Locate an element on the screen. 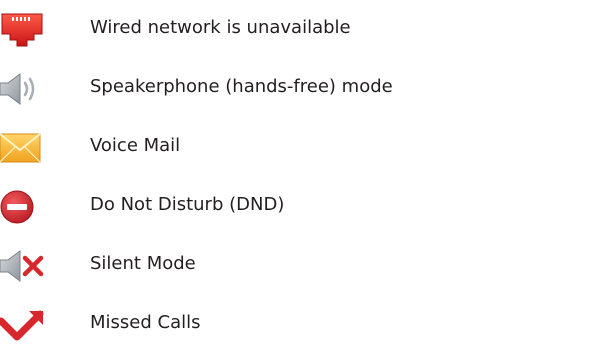  legend-label: Voice Mail is located at coordinates (135, 145).